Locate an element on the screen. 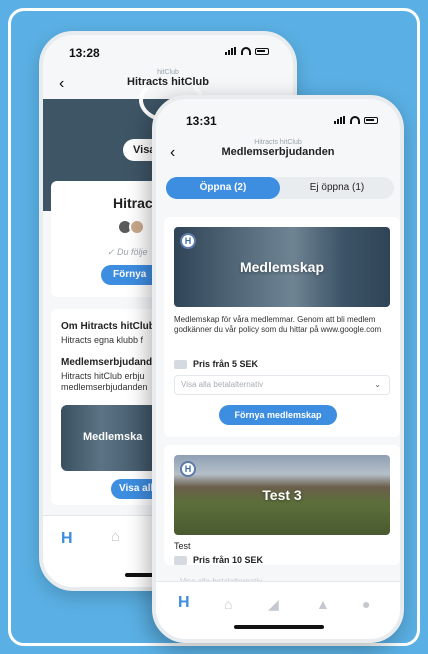  offer-price: Pris från 5 SEK is located at coordinates (216, 364).